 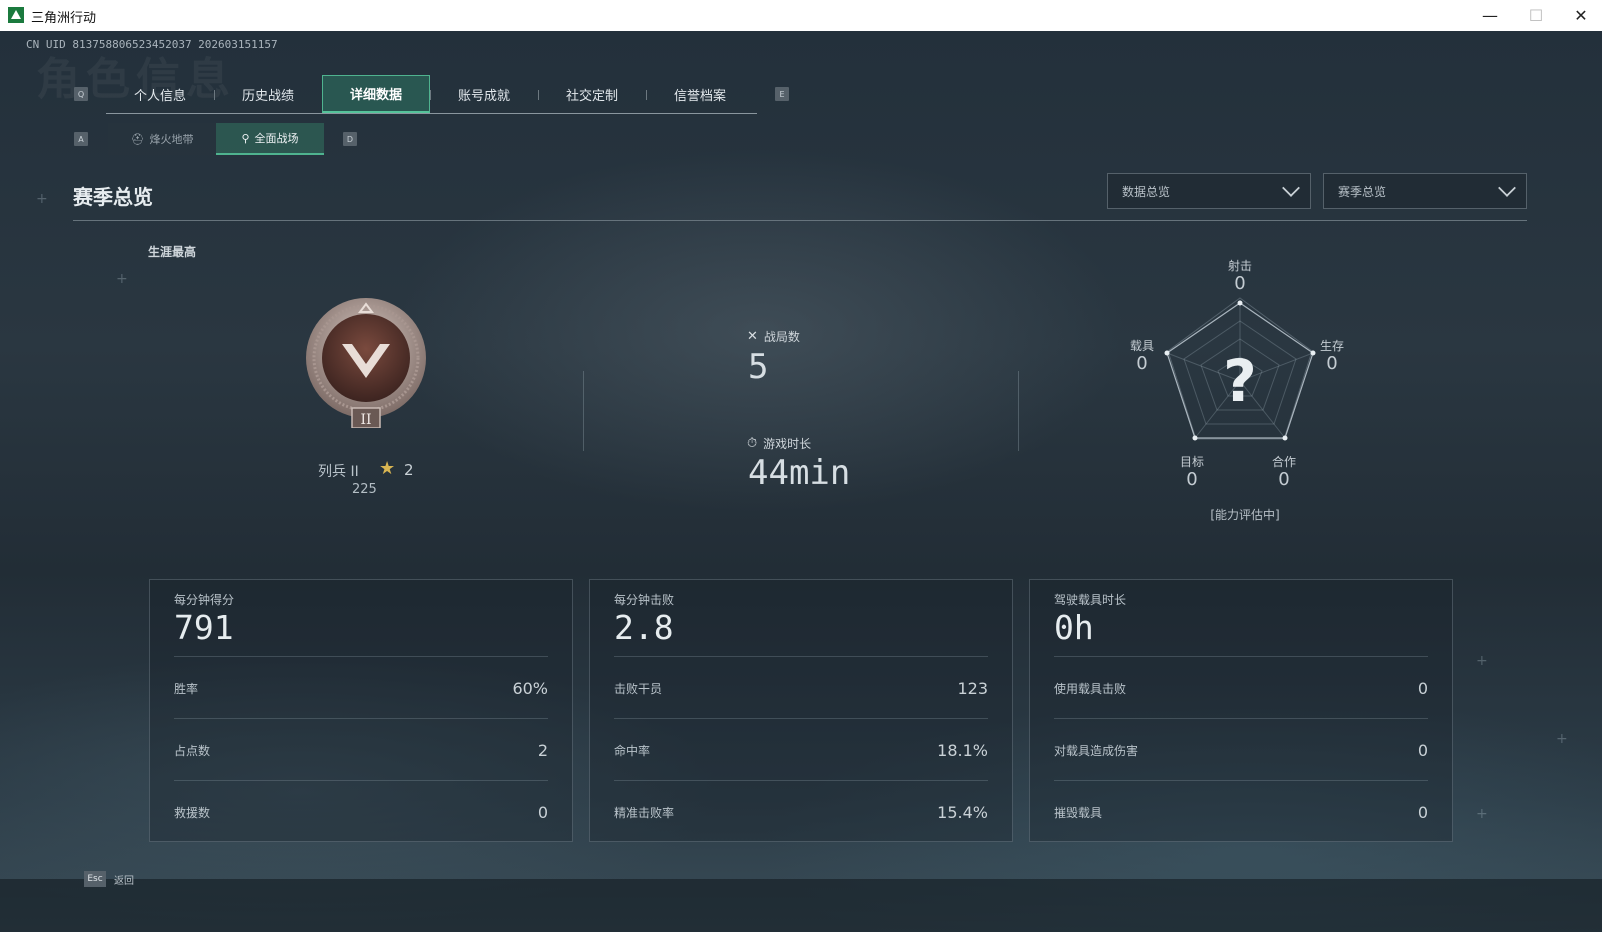 I want to click on card-row: 使用载具击败 0, so click(x=1241, y=687).